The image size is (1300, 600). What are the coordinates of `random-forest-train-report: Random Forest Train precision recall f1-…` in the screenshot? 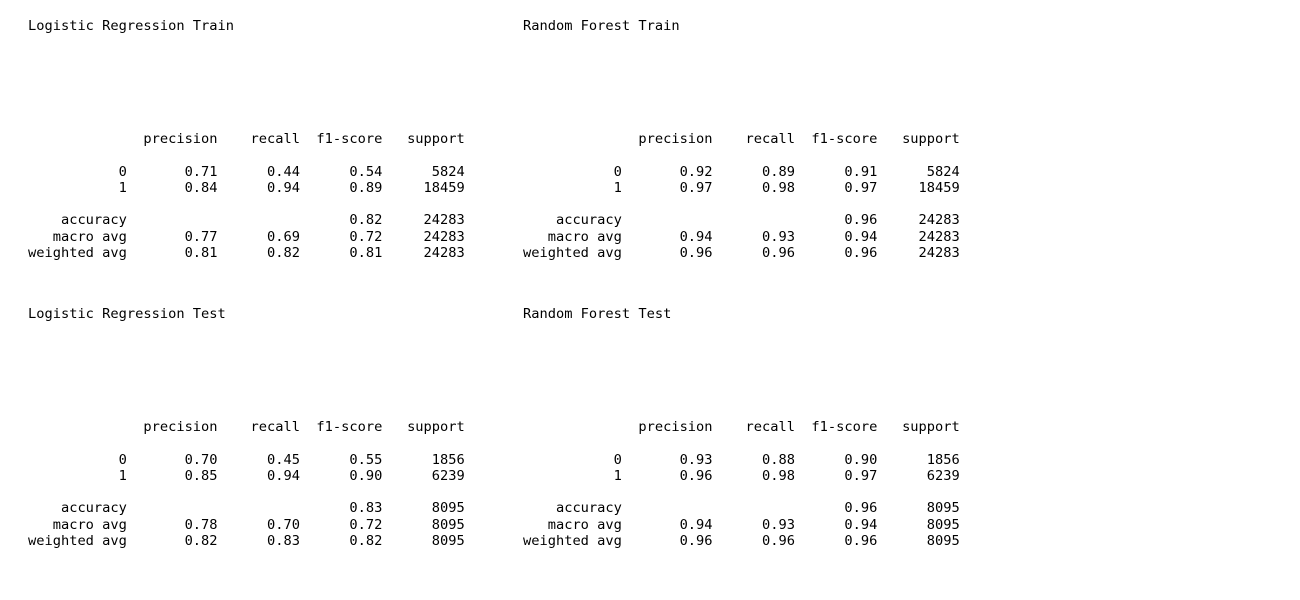 It's located at (741, 139).